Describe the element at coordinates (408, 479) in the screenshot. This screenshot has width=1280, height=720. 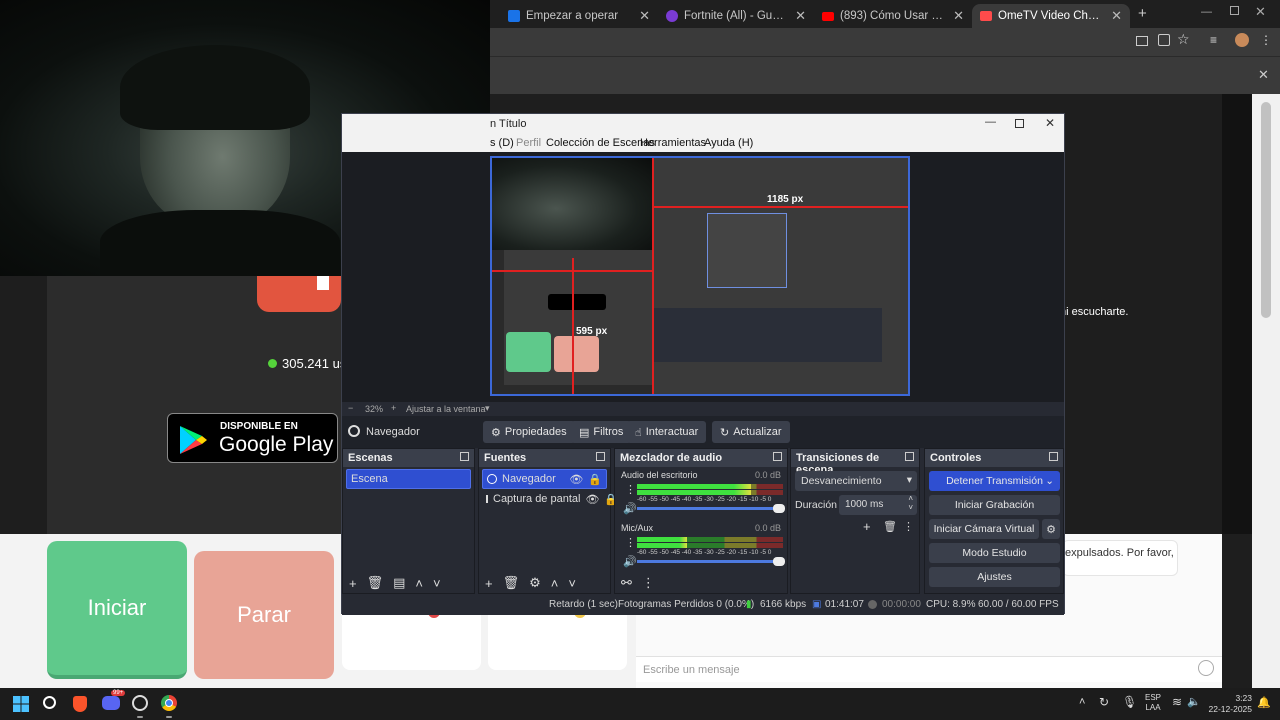
I see `scene-item: Escena` at that location.